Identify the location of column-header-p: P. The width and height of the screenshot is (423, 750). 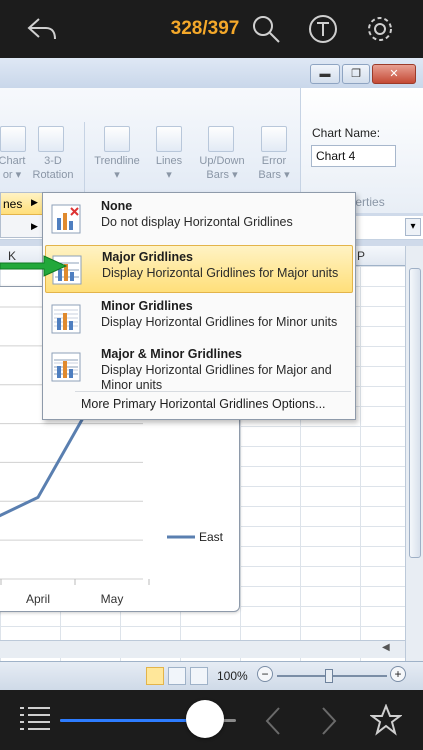
(361, 256).